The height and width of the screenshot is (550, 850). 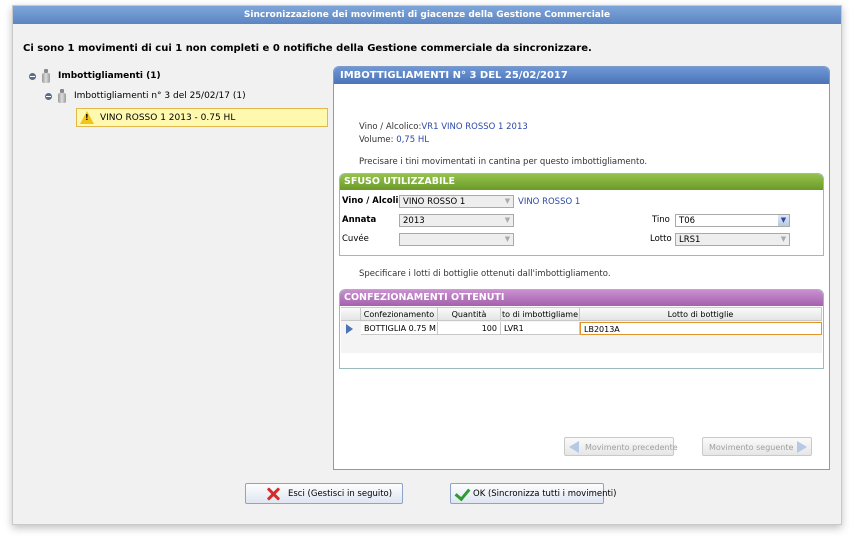 What do you see at coordinates (87, 117) in the screenshot?
I see `warning-icon: !` at bounding box center [87, 117].